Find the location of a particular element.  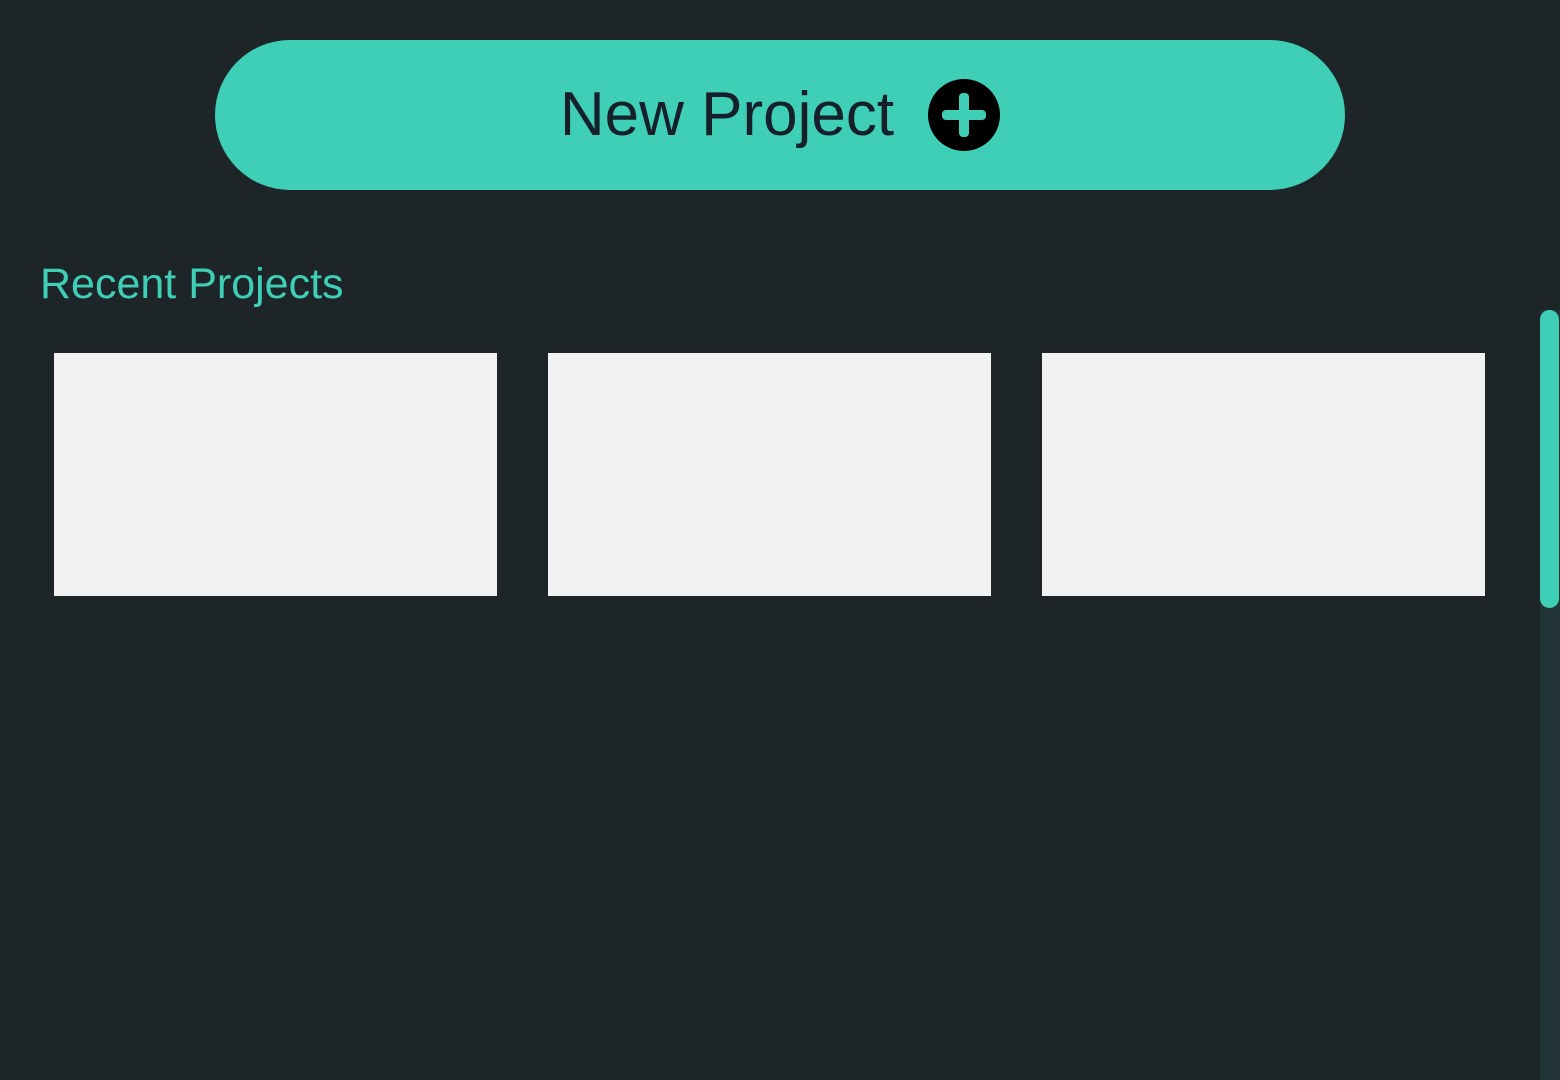

scrollbar-thumb is located at coordinates (1549, 459).